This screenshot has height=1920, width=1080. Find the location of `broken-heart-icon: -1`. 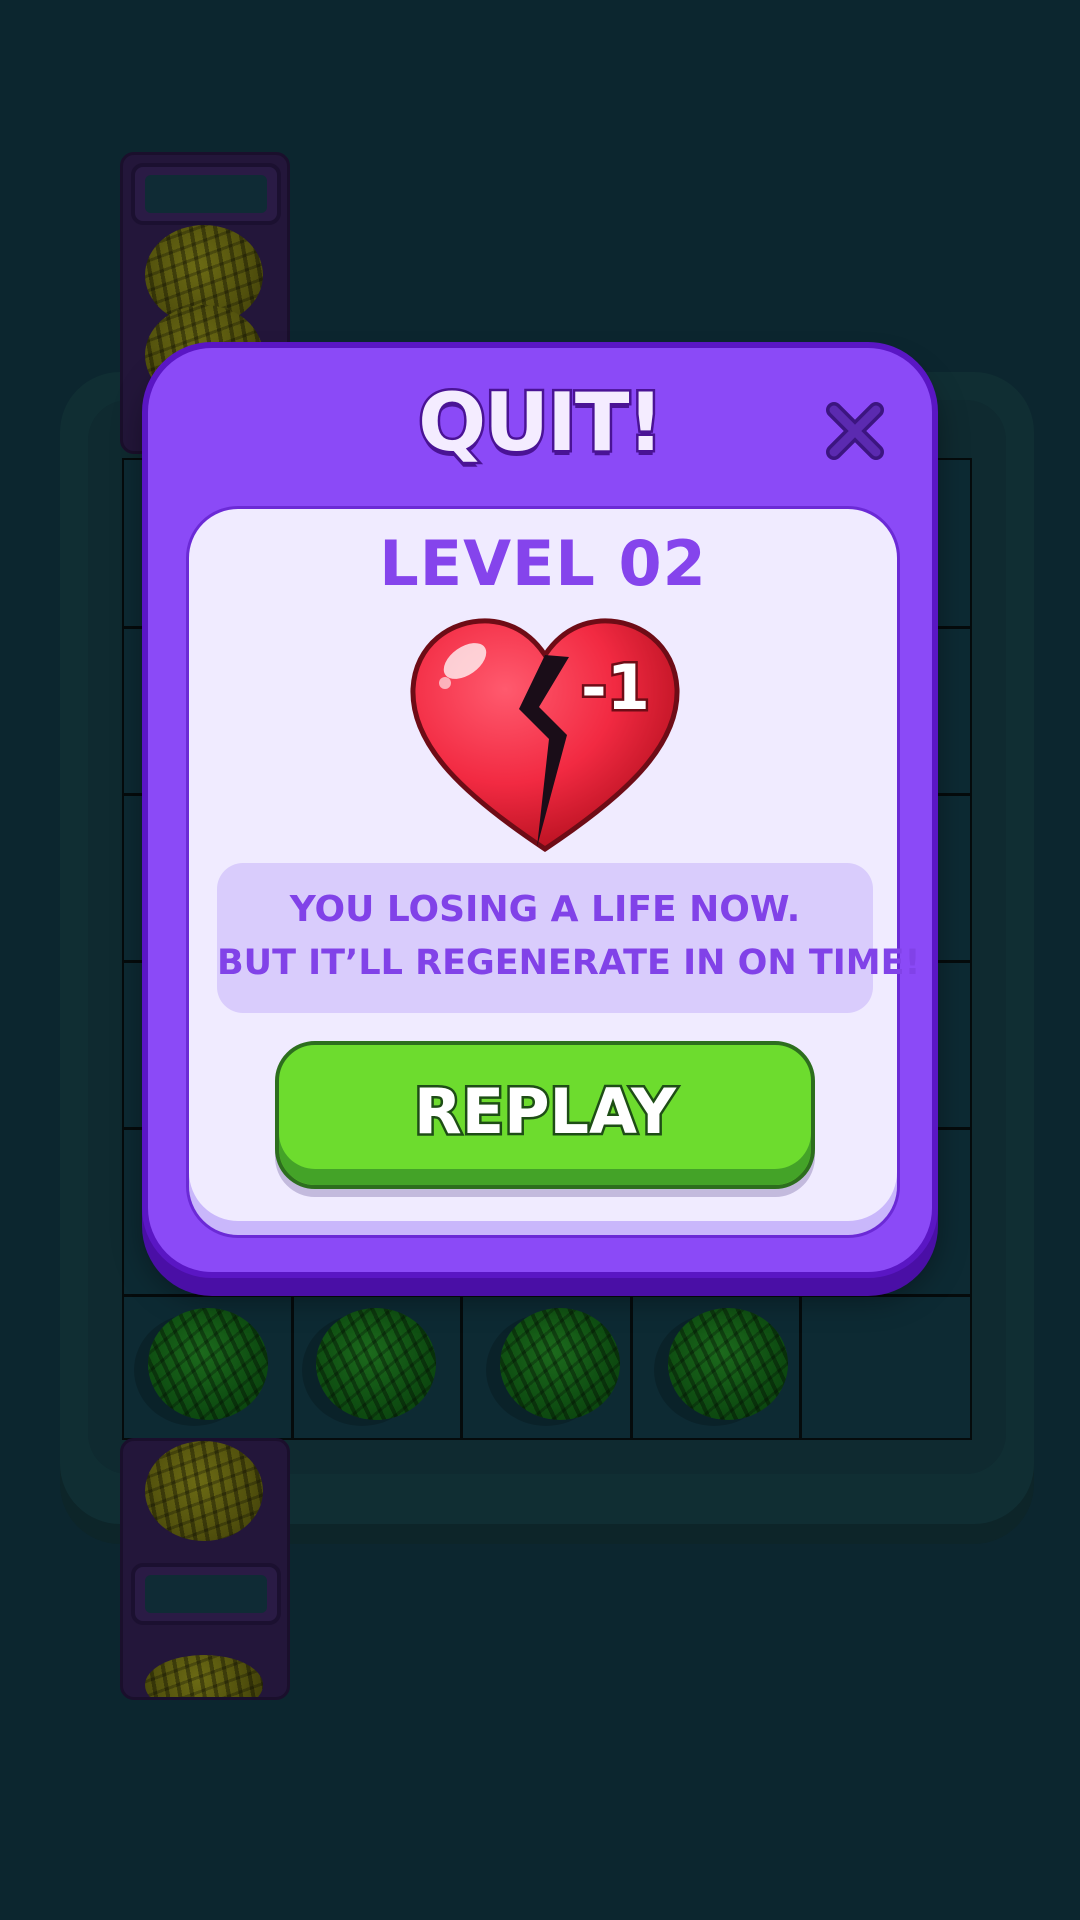

broken-heart-icon: -1 is located at coordinates (545, 736).